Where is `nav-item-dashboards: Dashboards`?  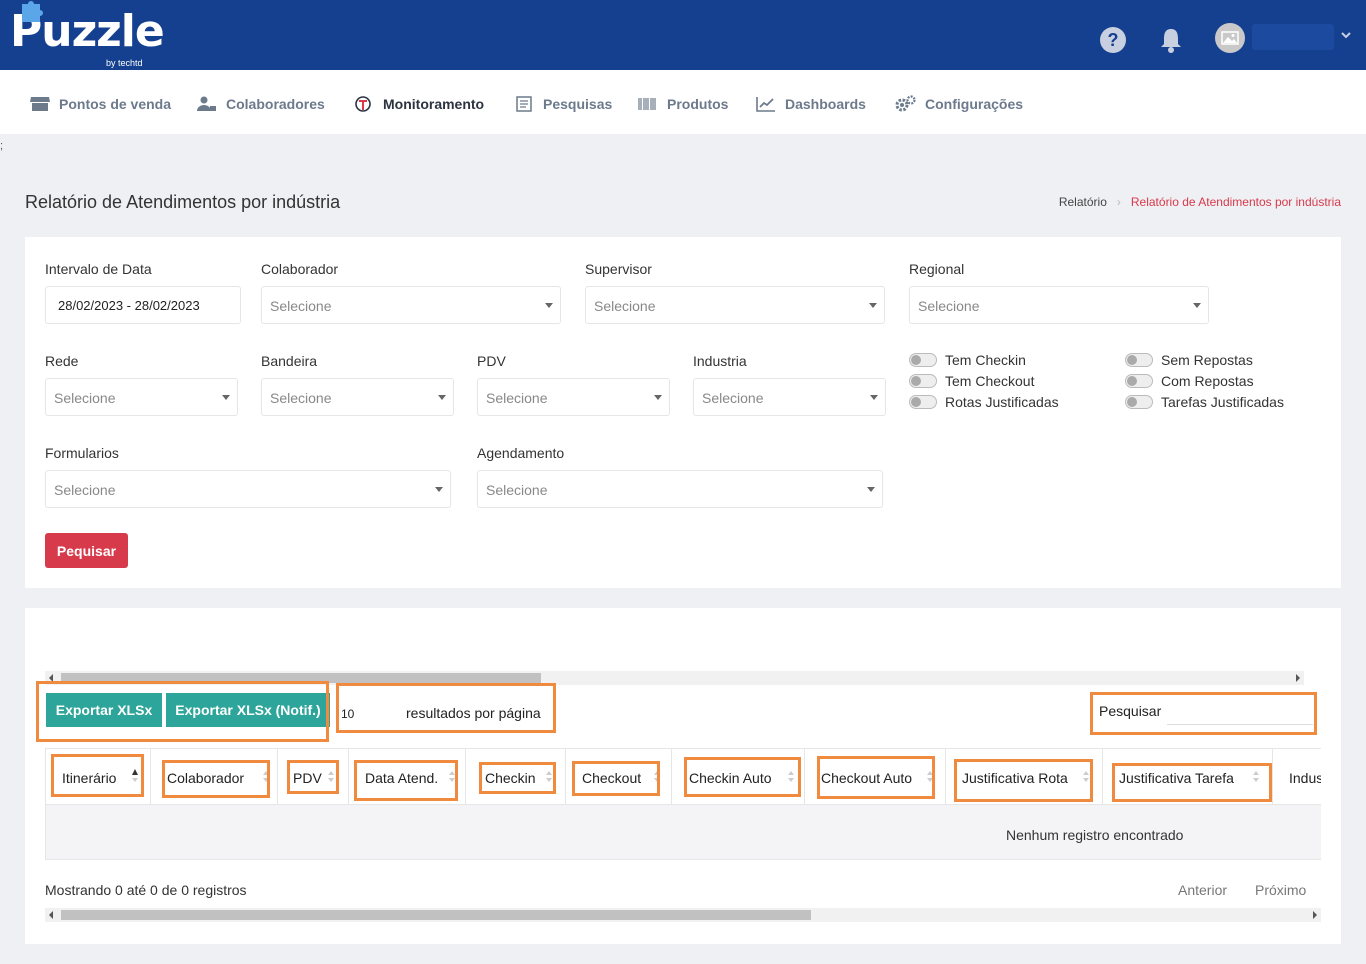 nav-item-dashboards: Dashboards is located at coordinates (811, 104).